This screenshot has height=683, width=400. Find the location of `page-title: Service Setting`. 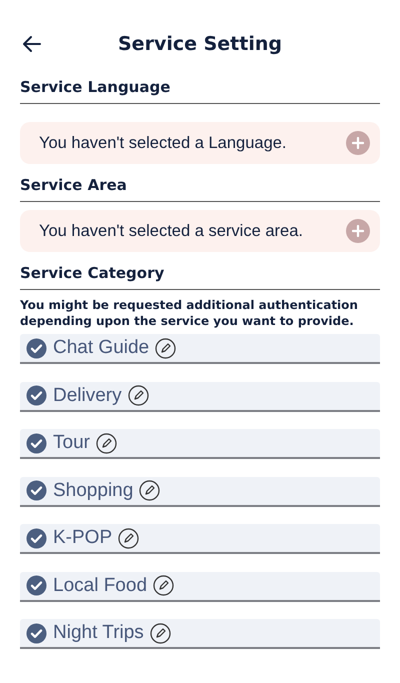

page-title: Service Setting is located at coordinates (200, 44).